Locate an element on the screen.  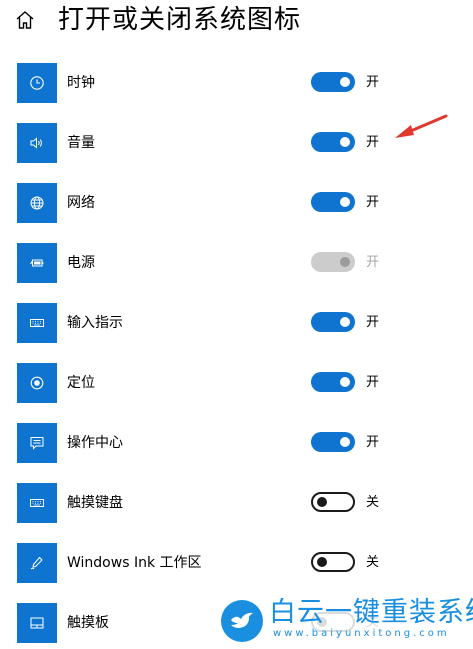
location-toggle is located at coordinates (333, 382).